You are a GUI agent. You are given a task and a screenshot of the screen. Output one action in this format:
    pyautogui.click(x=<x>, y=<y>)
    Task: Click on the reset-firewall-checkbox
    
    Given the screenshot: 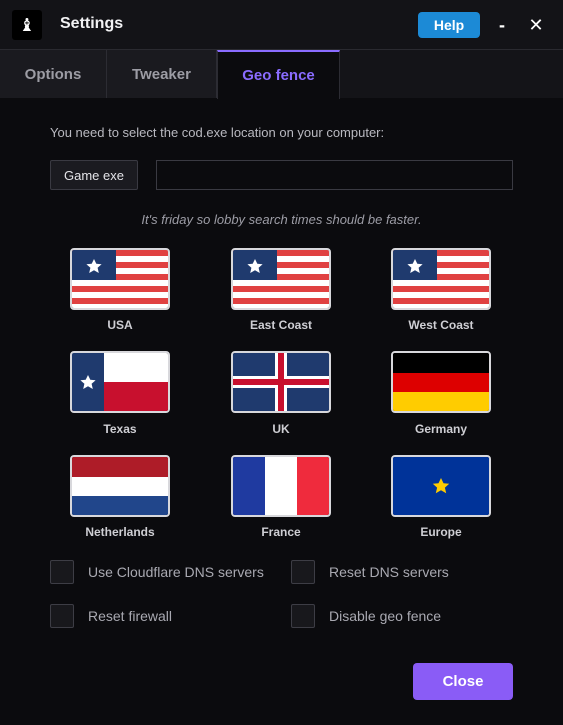 What is the action you would take?
    pyautogui.click(x=62, y=616)
    